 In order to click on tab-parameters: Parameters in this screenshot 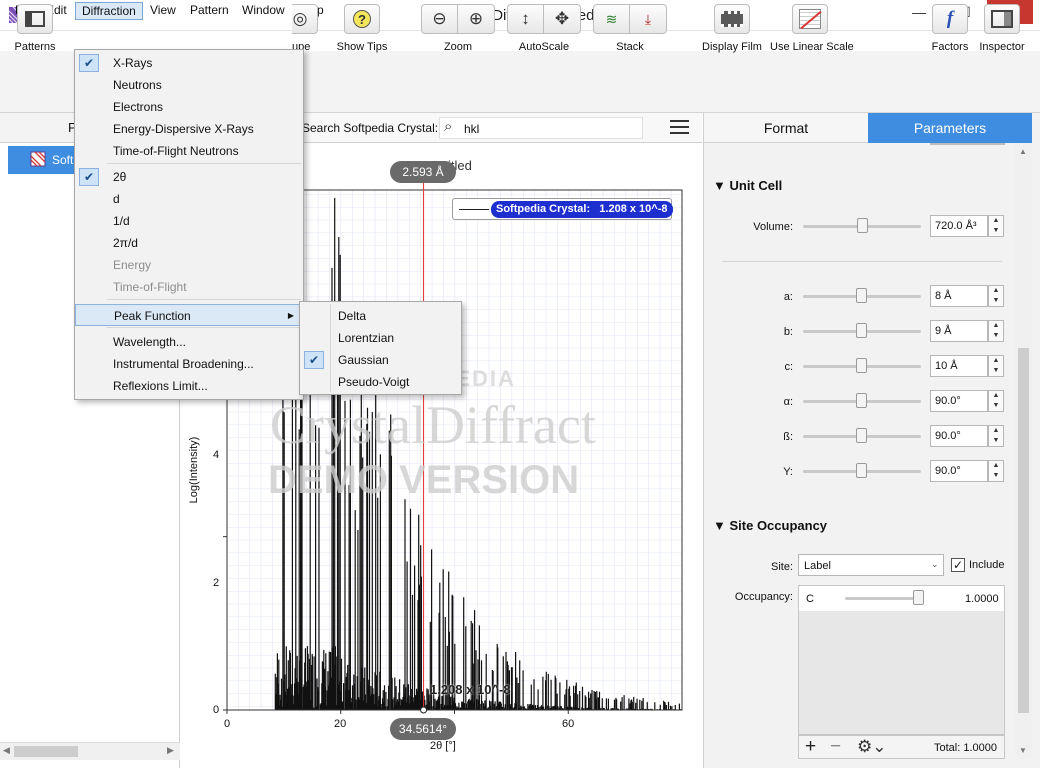, I will do `click(950, 128)`.